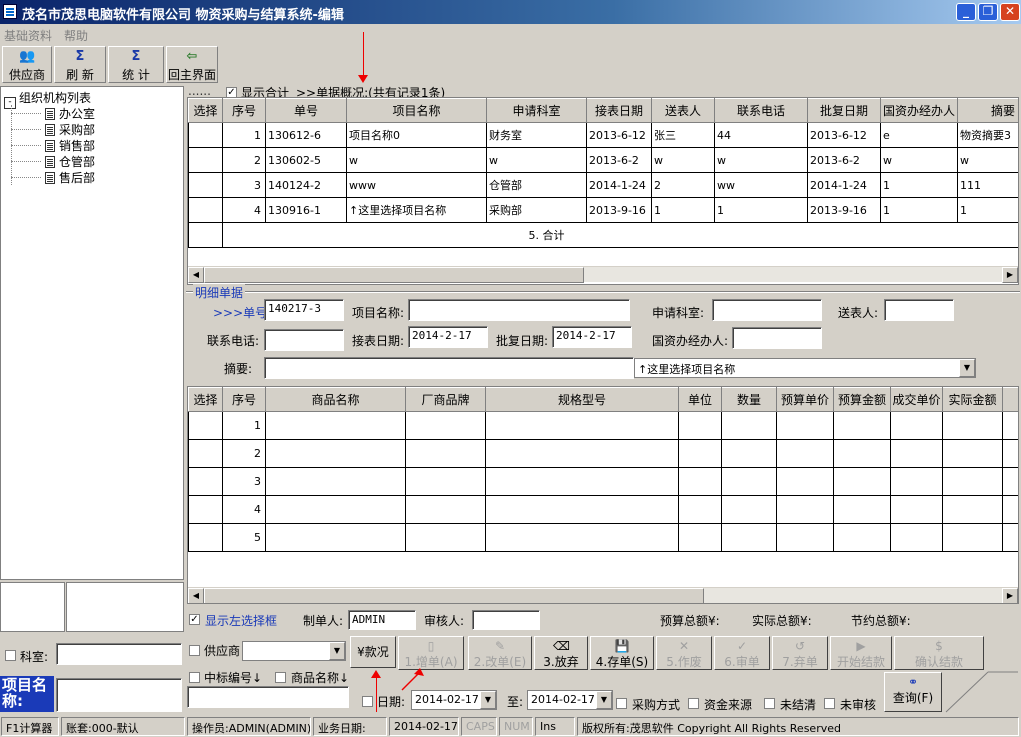 The height and width of the screenshot is (737, 1021). What do you see at coordinates (604, 700) in the screenshot?
I see `chevron-down-icon: ▼` at bounding box center [604, 700].